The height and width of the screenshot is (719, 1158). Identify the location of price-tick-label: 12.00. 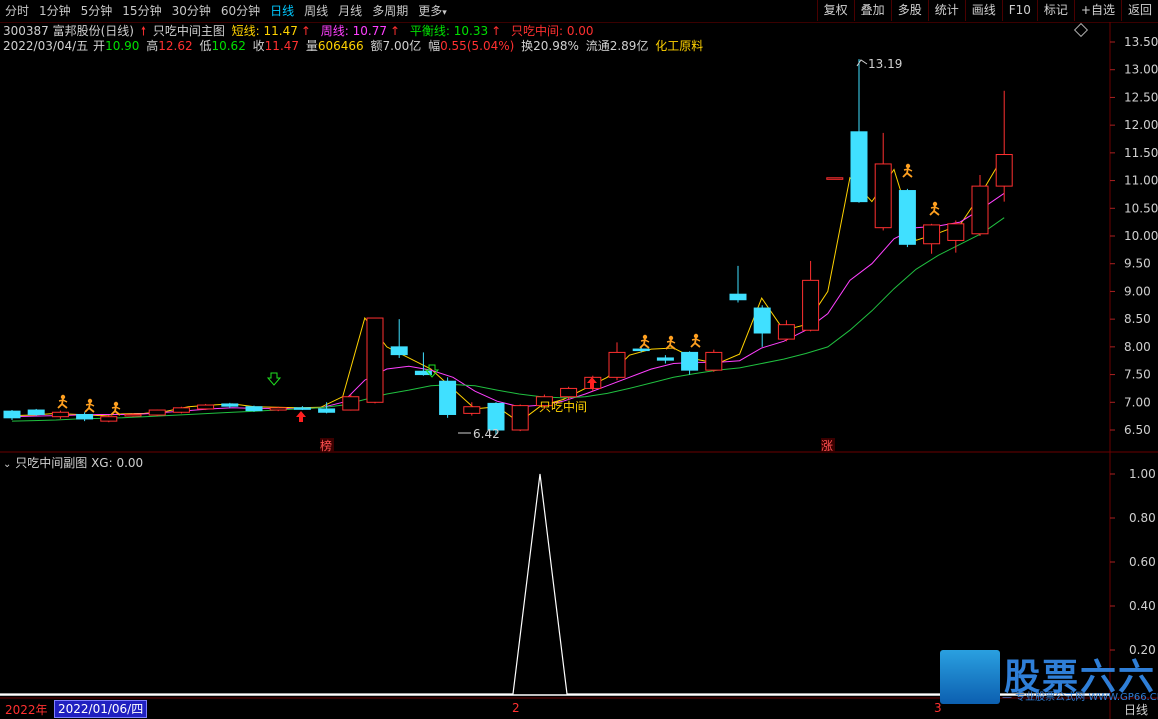
(1141, 125).